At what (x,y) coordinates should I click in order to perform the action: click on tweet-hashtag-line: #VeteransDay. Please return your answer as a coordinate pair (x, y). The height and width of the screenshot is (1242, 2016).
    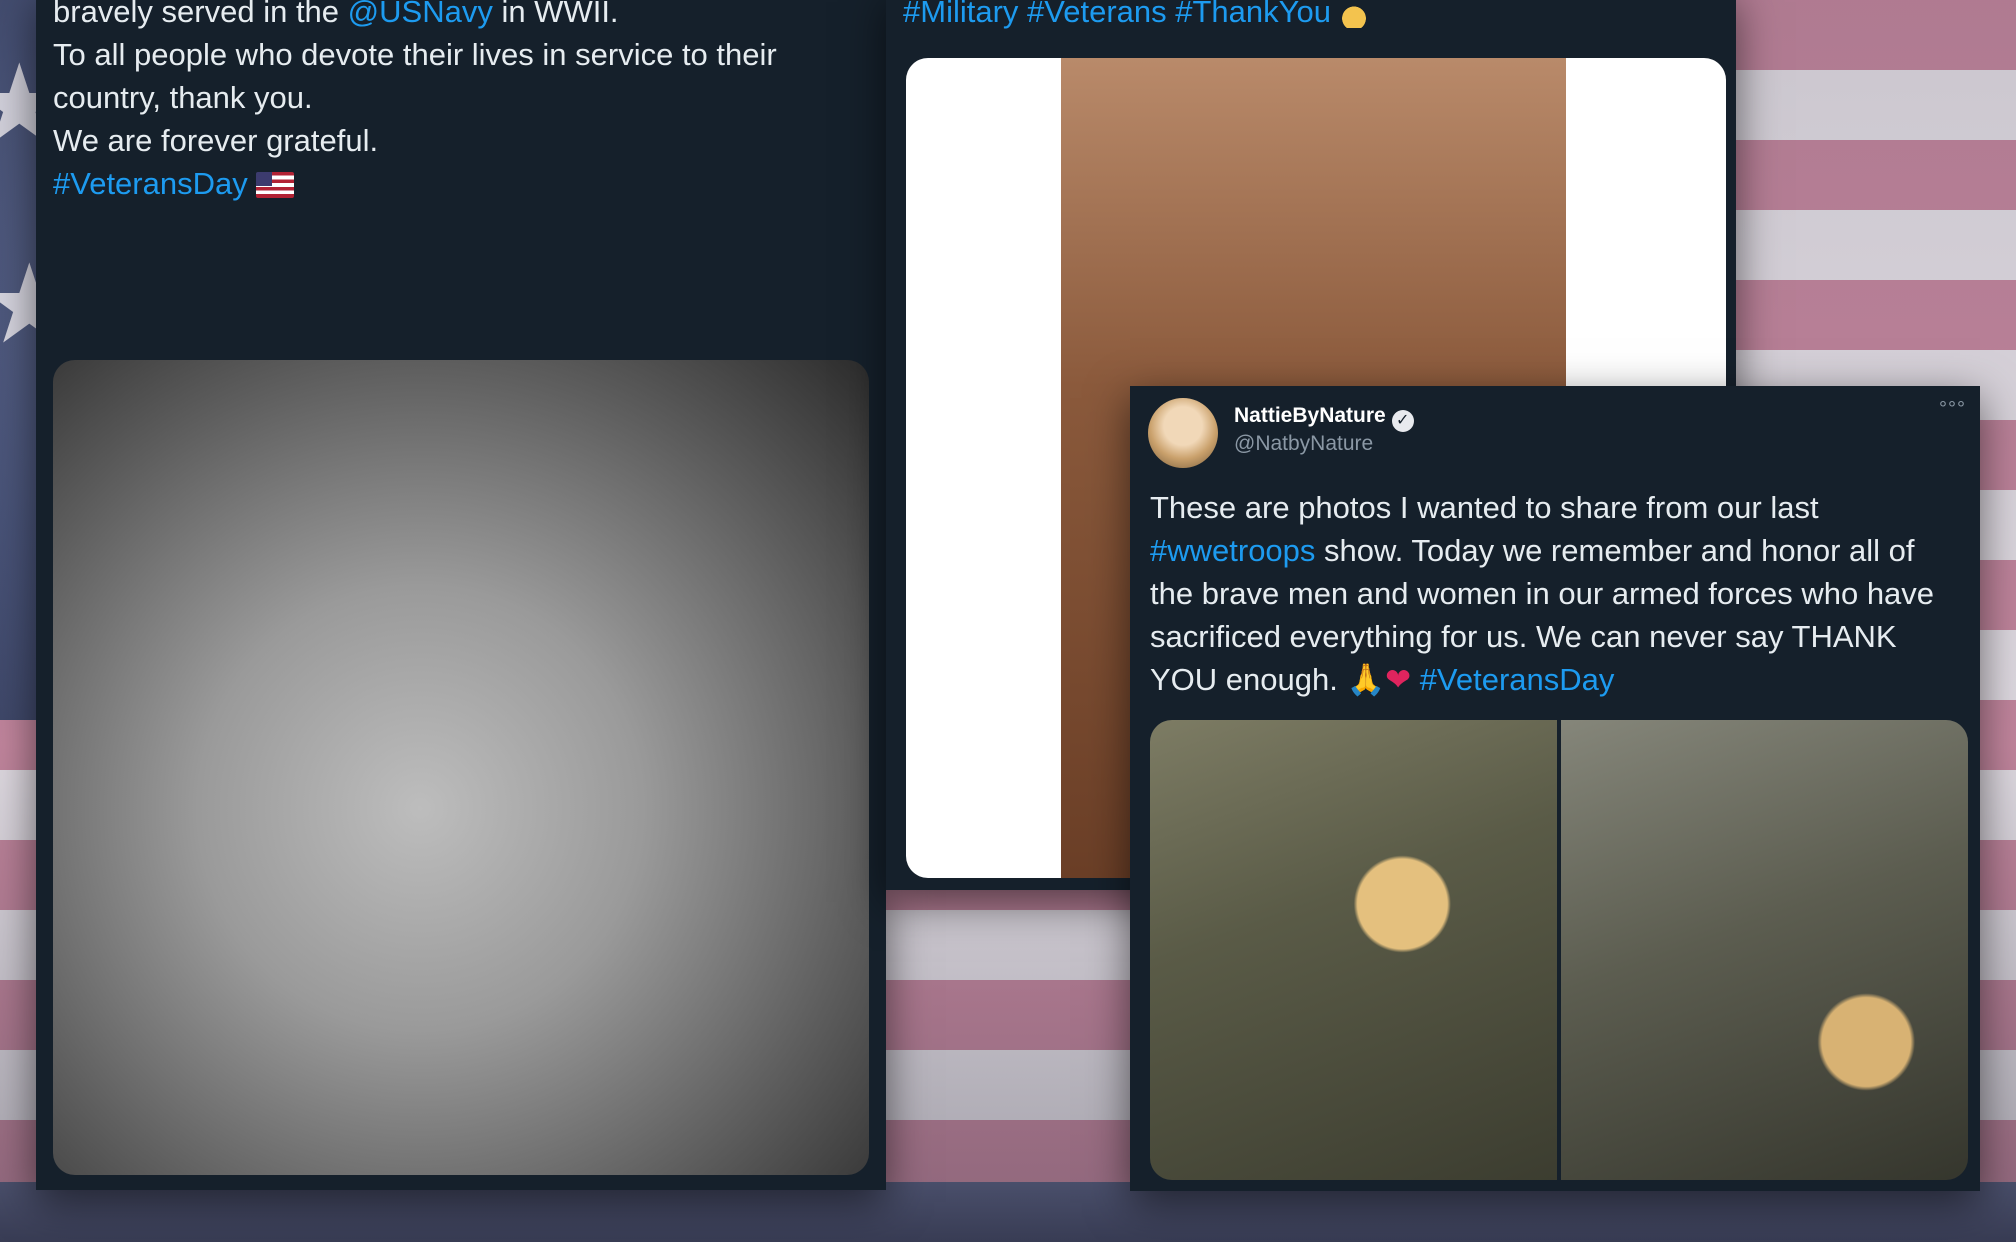
    Looking at the image, I should click on (453, 183).